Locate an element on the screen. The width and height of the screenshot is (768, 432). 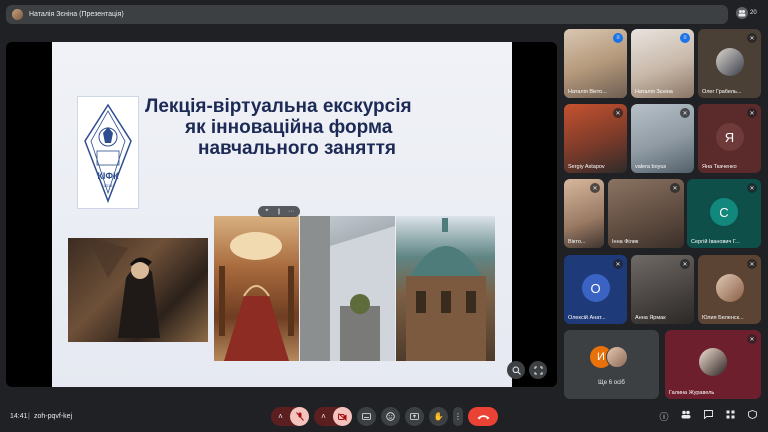
presentation-banner: Наталія Зєніна (Презентація) is located at coordinates (367, 14).